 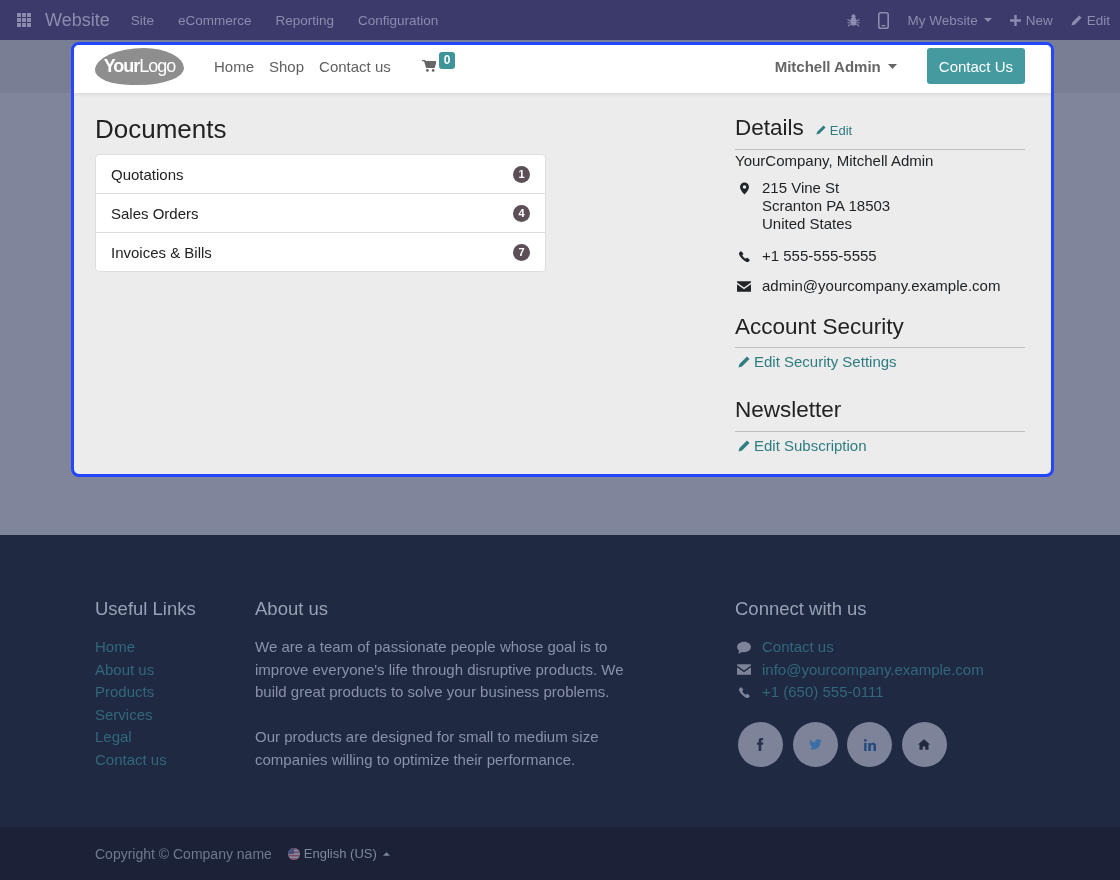 I want to click on home-icon, so click(x=924, y=744).